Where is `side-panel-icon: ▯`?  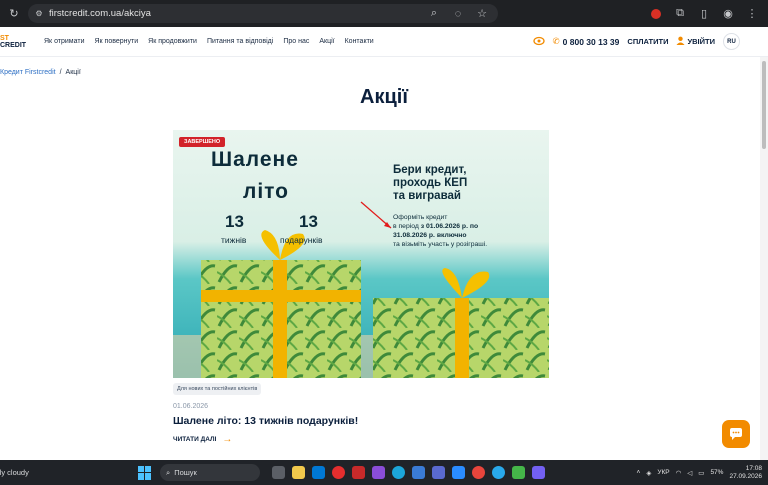 side-panel-icon: ▯ is located at coordinates (704, 14).